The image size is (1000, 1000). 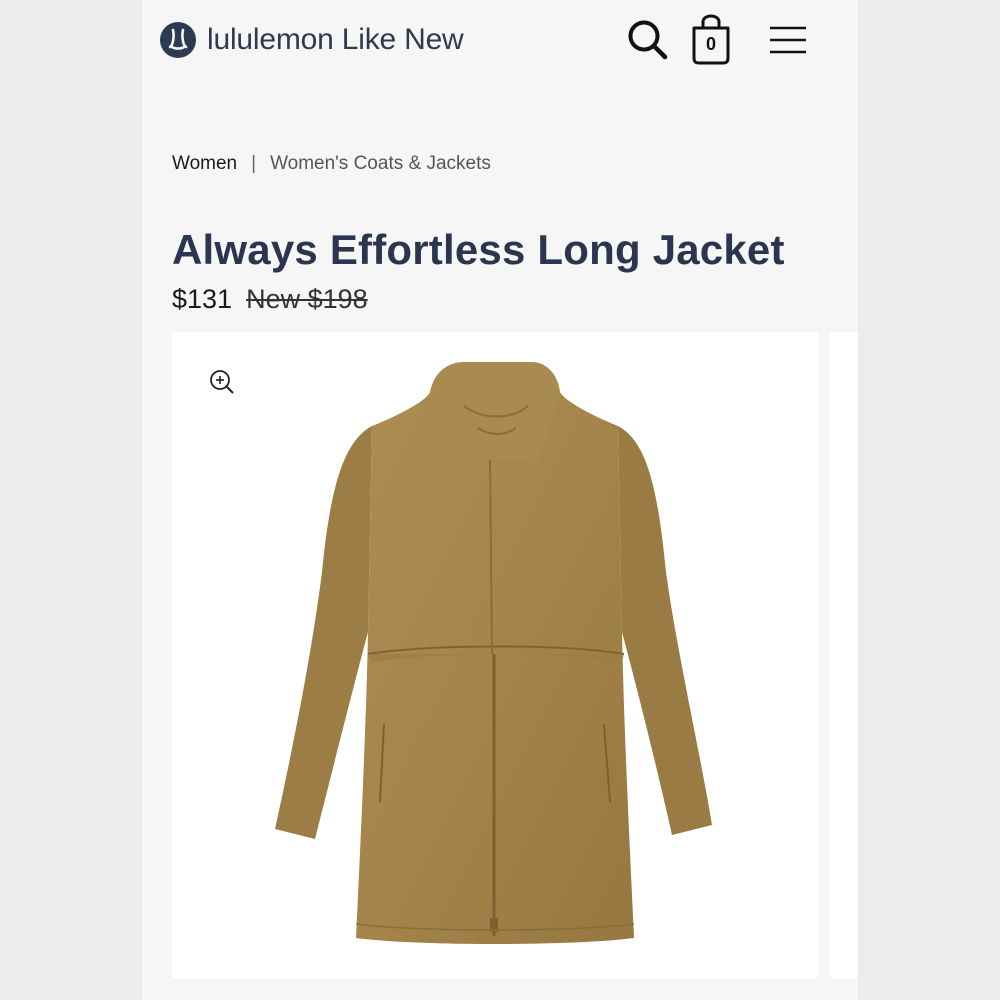 I want to click on price-block: $131 New $198, so click(x=270, y=299).